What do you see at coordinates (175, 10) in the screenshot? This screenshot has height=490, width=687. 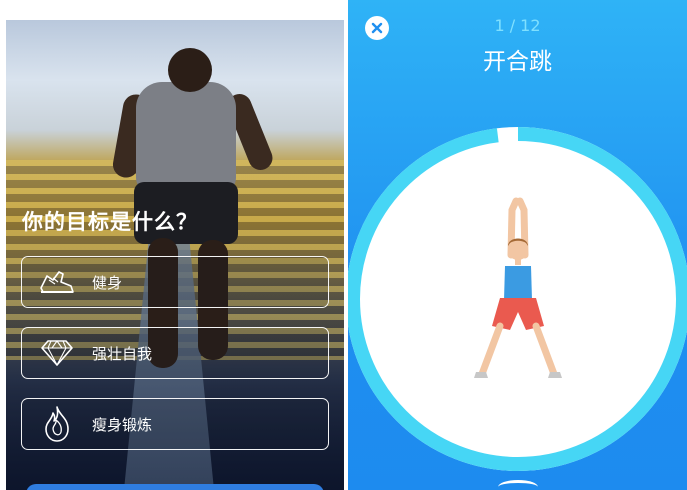 I see `status-bar` at bounding box center [175, 10].